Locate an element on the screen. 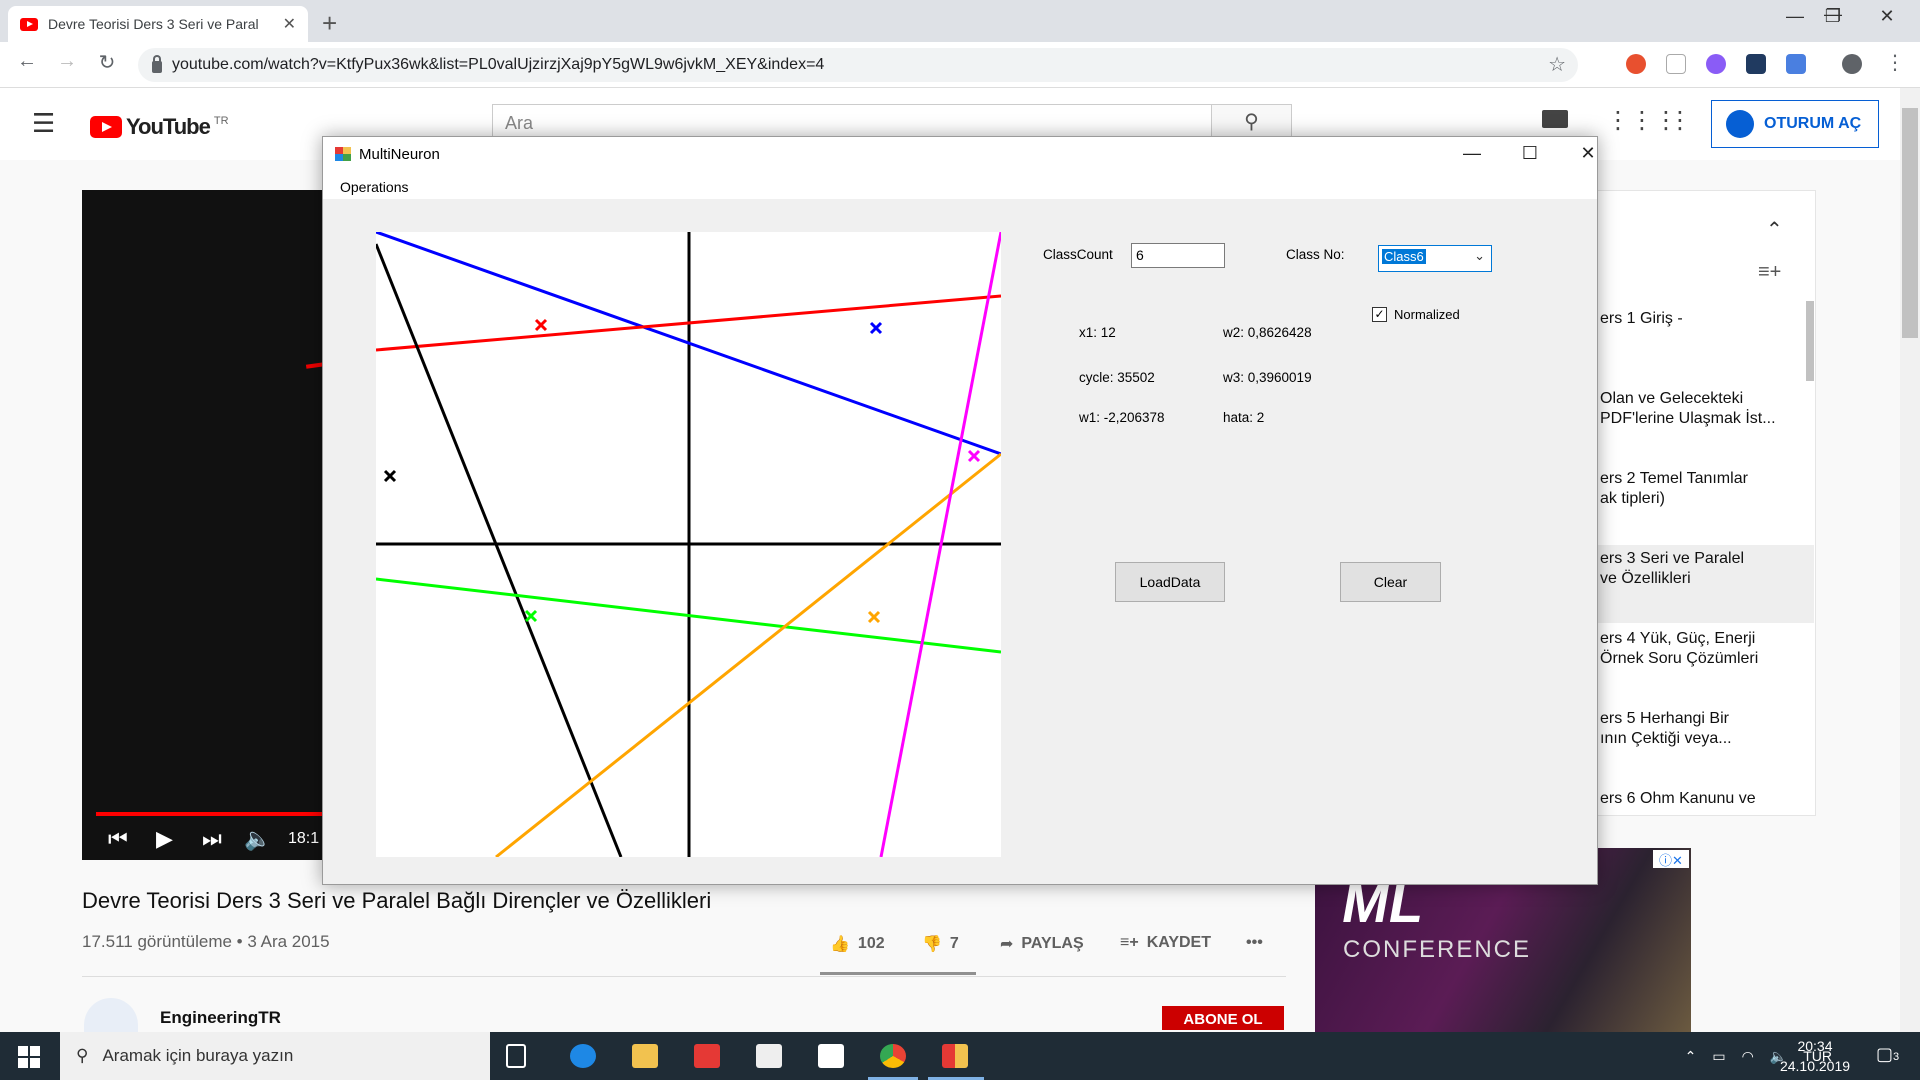  back-button: ← is located at coordinates (27, 61).